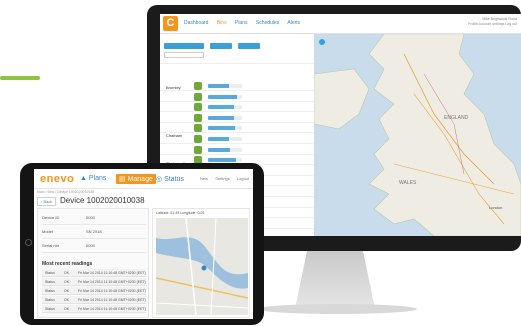  Describe the element at coordinates (72, 231) in the screenshot. I see `field-model: Model SN 2018` at that location.